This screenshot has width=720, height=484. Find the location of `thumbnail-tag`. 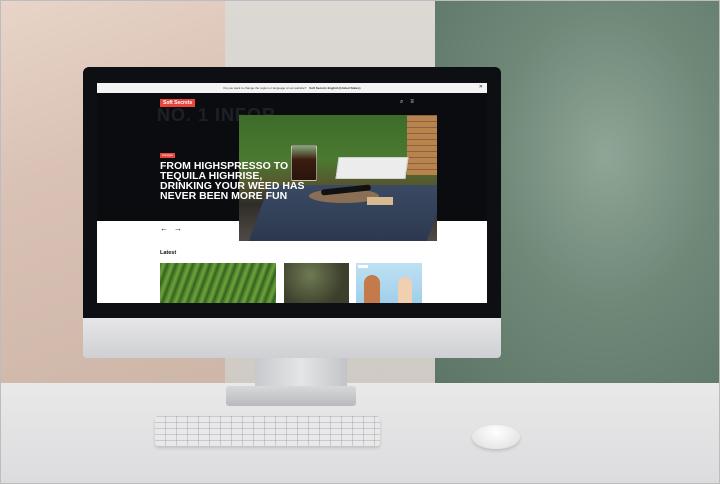

thumbnail-tag is located at coordinates (363, 266).